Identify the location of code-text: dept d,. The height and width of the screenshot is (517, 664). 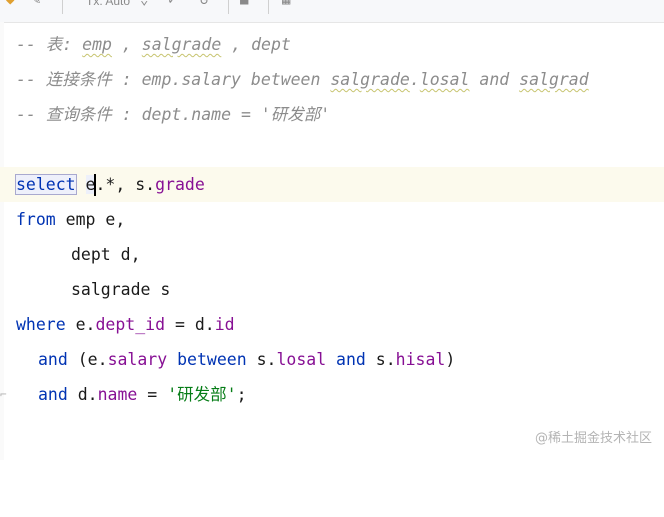
(106, 254).